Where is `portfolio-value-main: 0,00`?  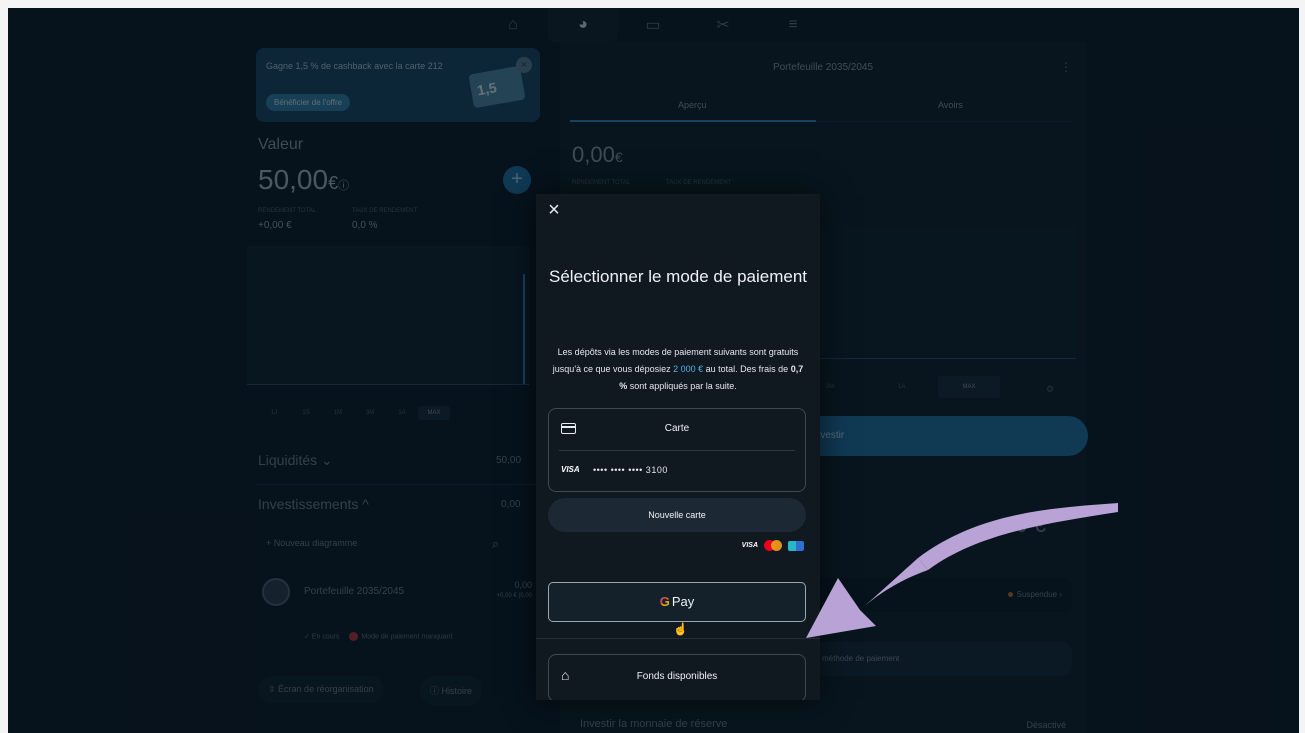 portfolio-value-main: 0,00 is located at coordinates (523, 585).